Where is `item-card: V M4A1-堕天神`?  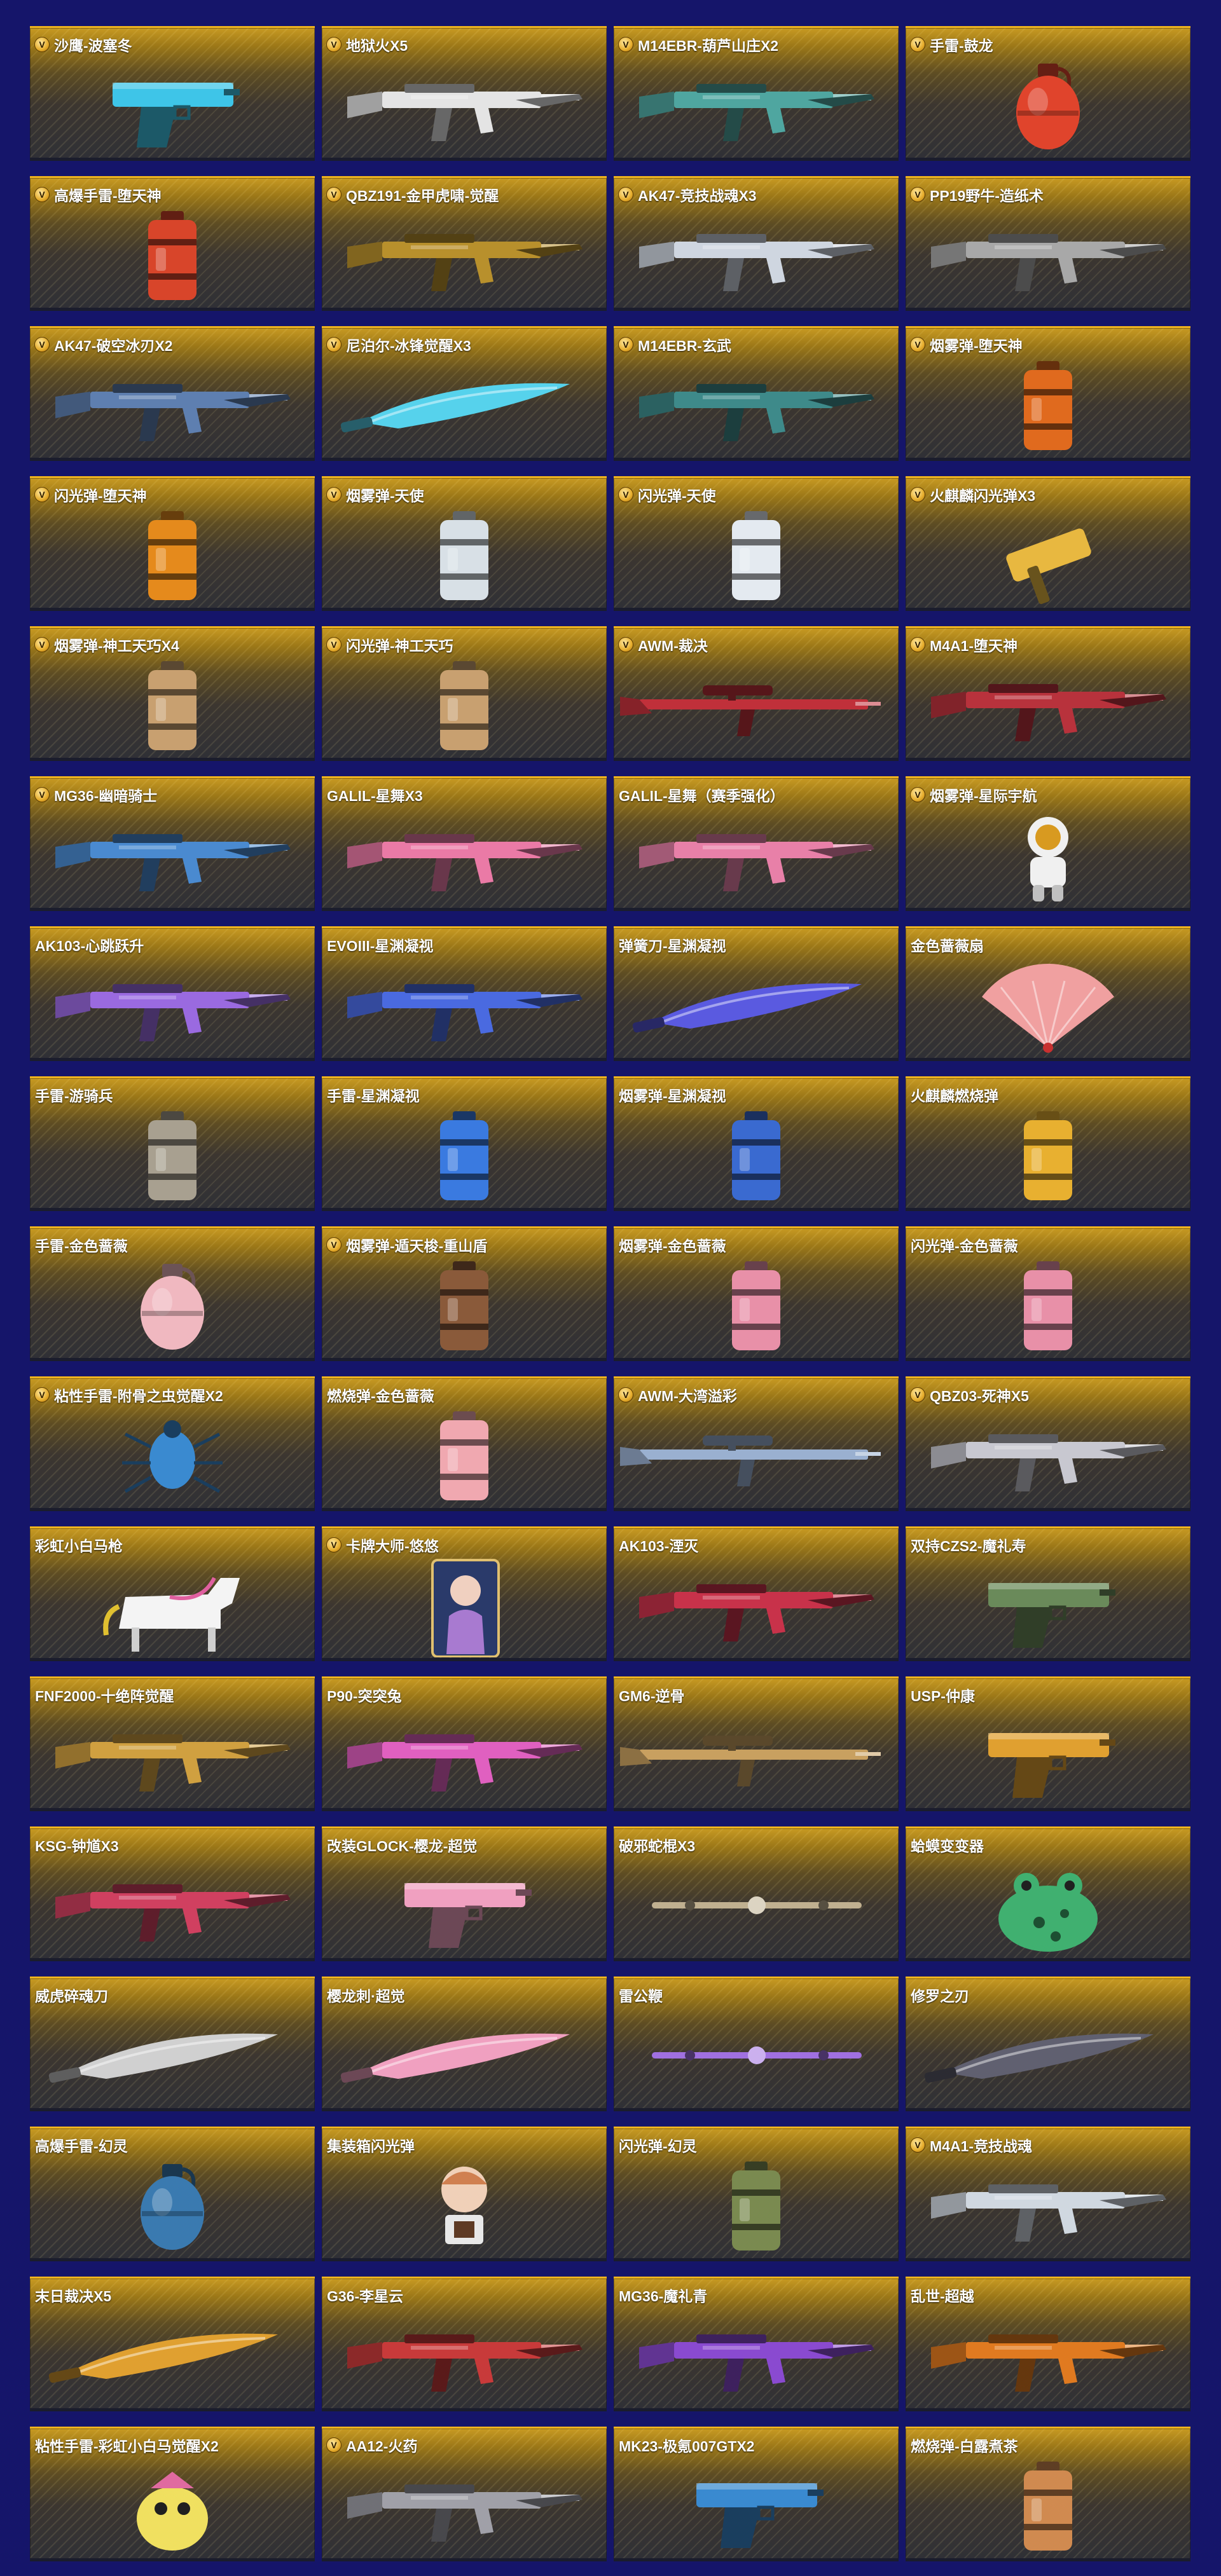 item-card: V M4A1-堕天神 is located at coordinates (1048, 693).